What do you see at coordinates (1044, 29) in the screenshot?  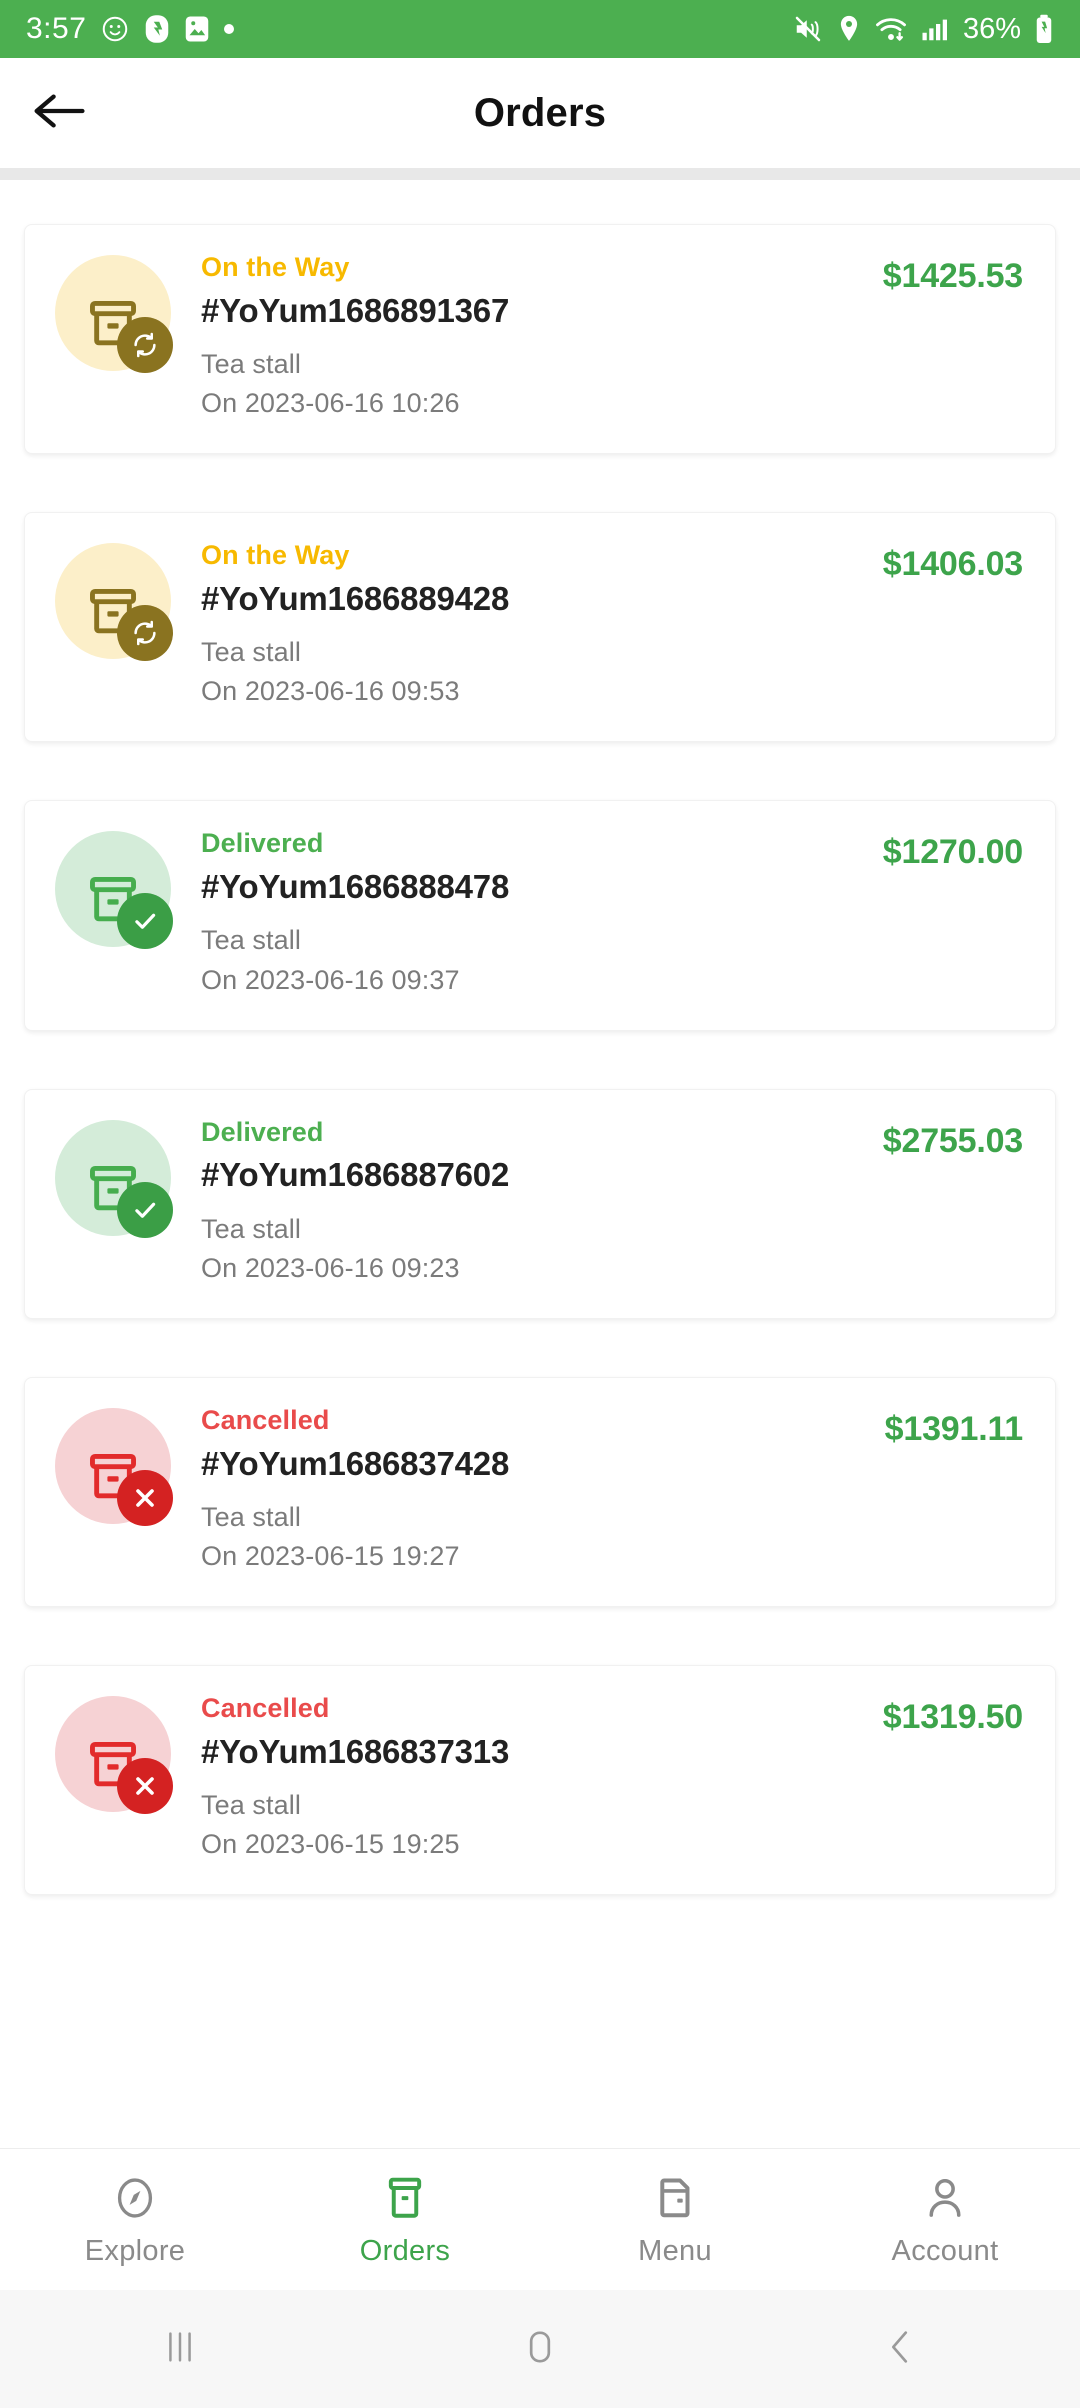 I see `battery-charging-icon` at bounding box center [1044, 29].